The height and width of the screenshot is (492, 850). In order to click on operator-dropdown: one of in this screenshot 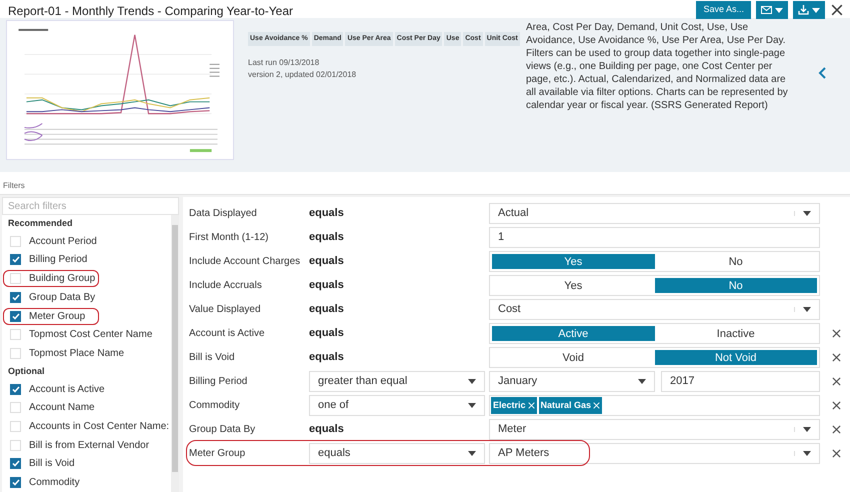, I will do `click(397, 405)`.